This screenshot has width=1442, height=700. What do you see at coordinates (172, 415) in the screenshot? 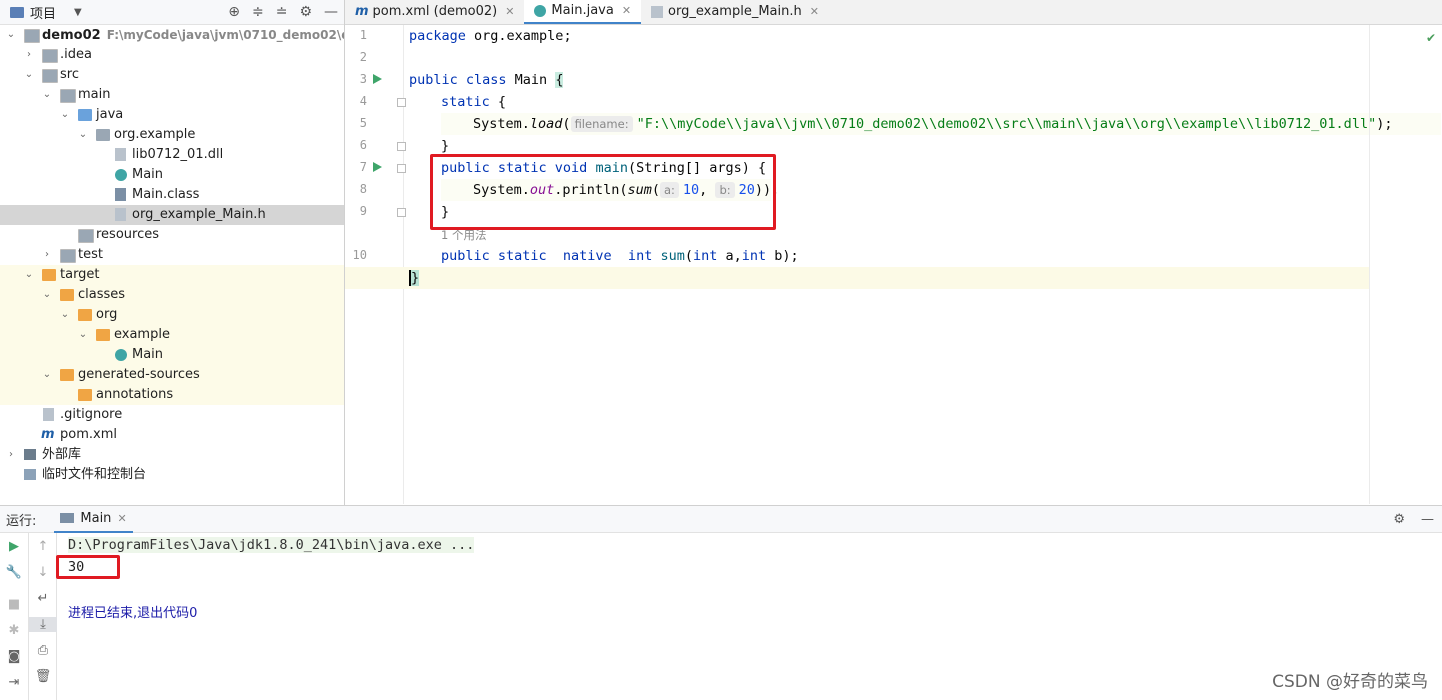
I see `tree-item-gitignore: .gitignore` at bounding box center [172, 415].